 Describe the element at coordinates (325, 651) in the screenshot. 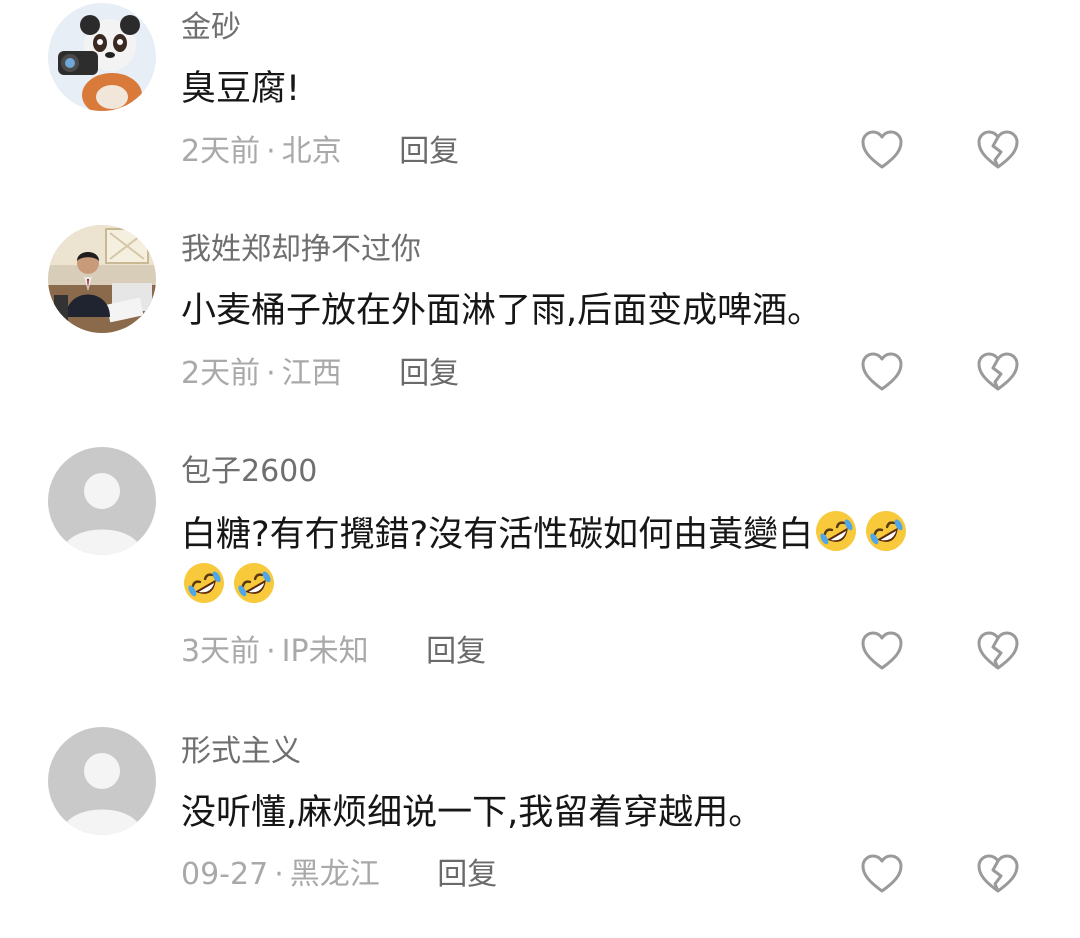

I see `ip-location: IP未知` at that location.